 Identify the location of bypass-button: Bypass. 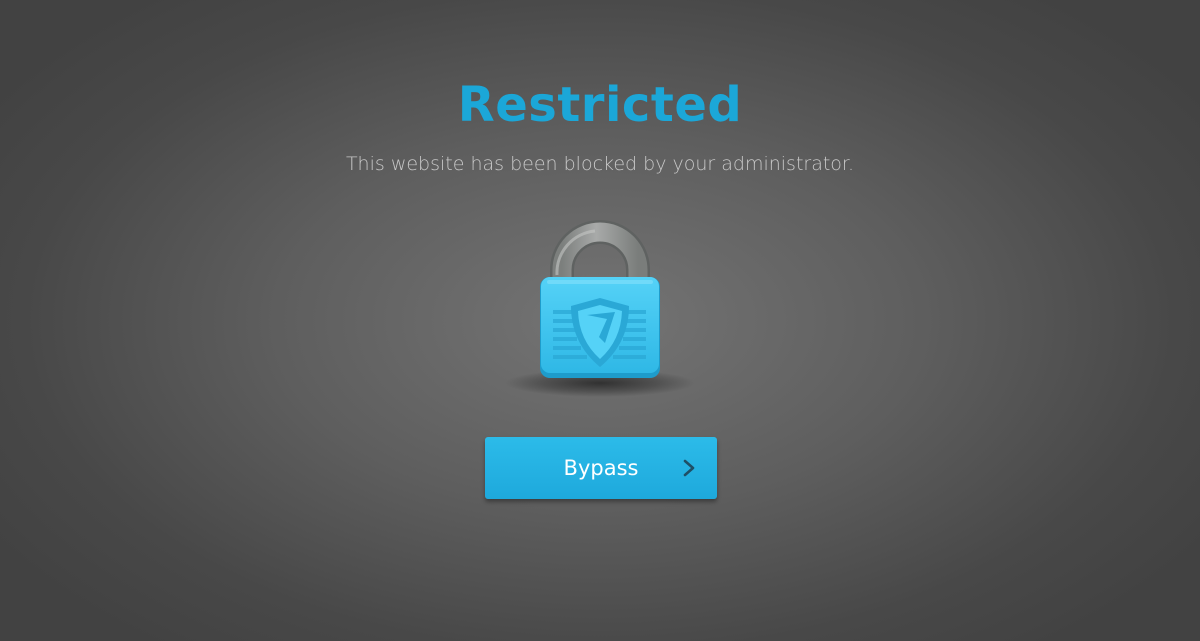
(601, 468).